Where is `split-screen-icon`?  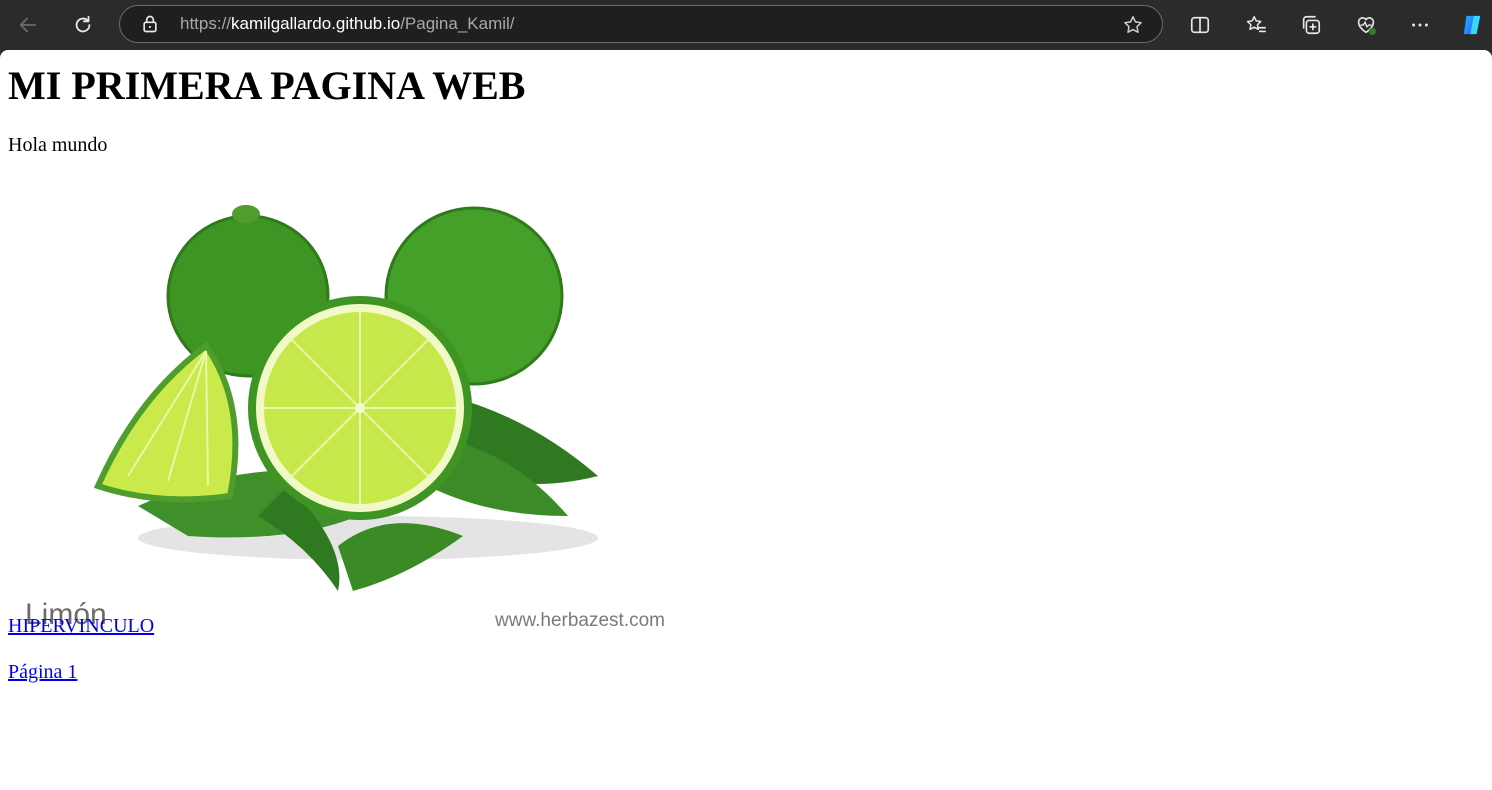
split-screen-icon is located at coordinates (1200, 25).